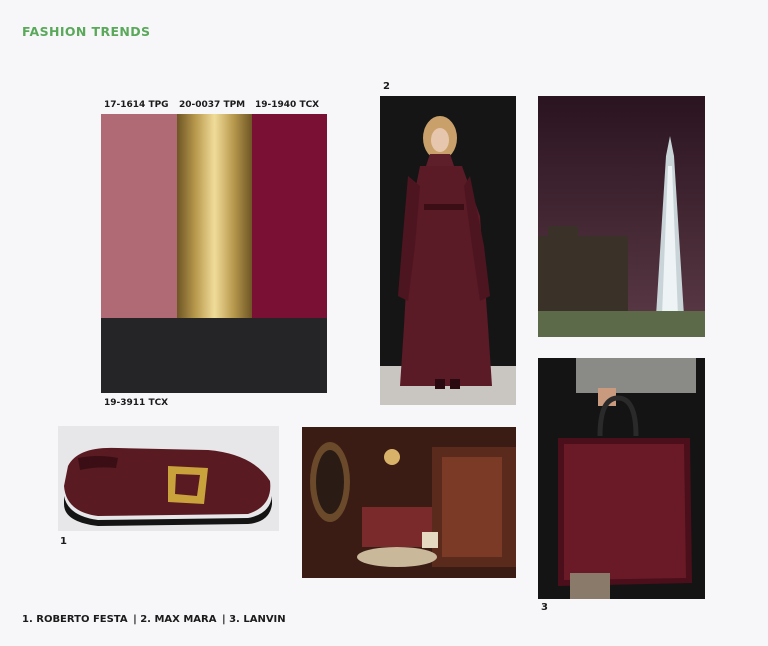 The height and width of the screenshot is (646, 768). Describe the element at coordinates (86, 31) in the screenshot. I see `page-title: FASHION TRENDS` at that location.